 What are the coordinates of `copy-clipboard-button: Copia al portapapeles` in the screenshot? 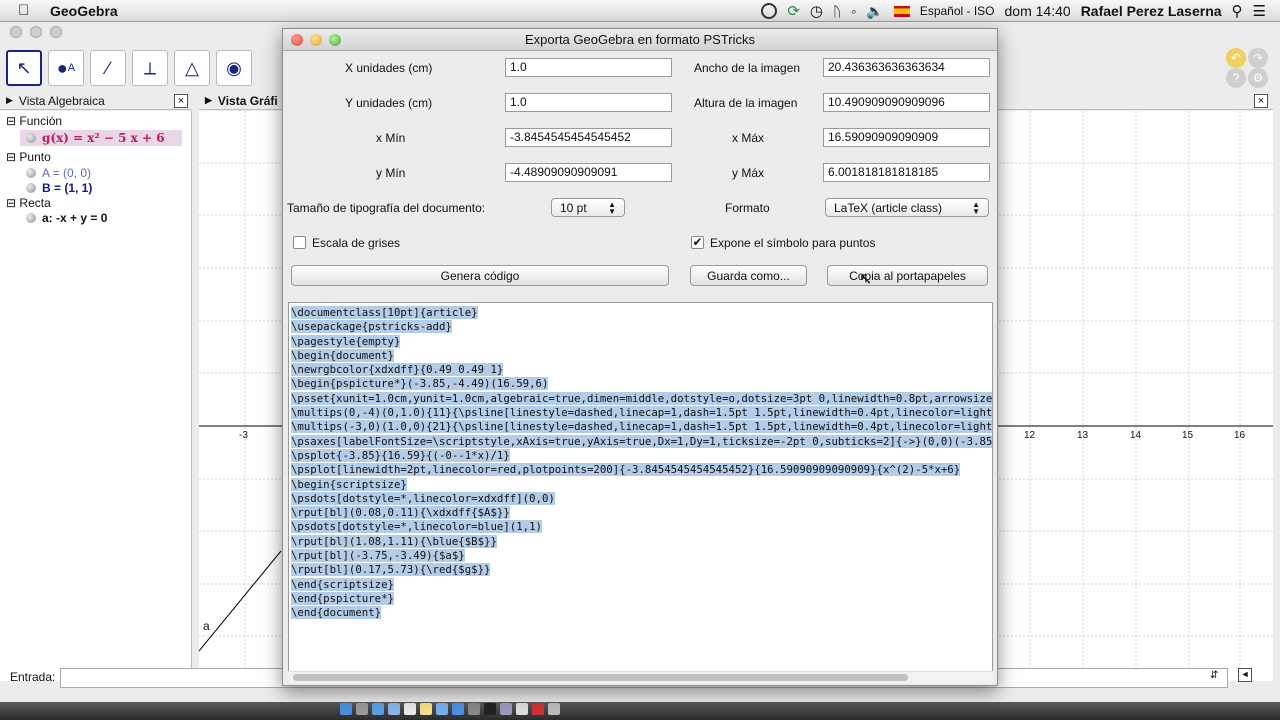 It's located at (907, 275).